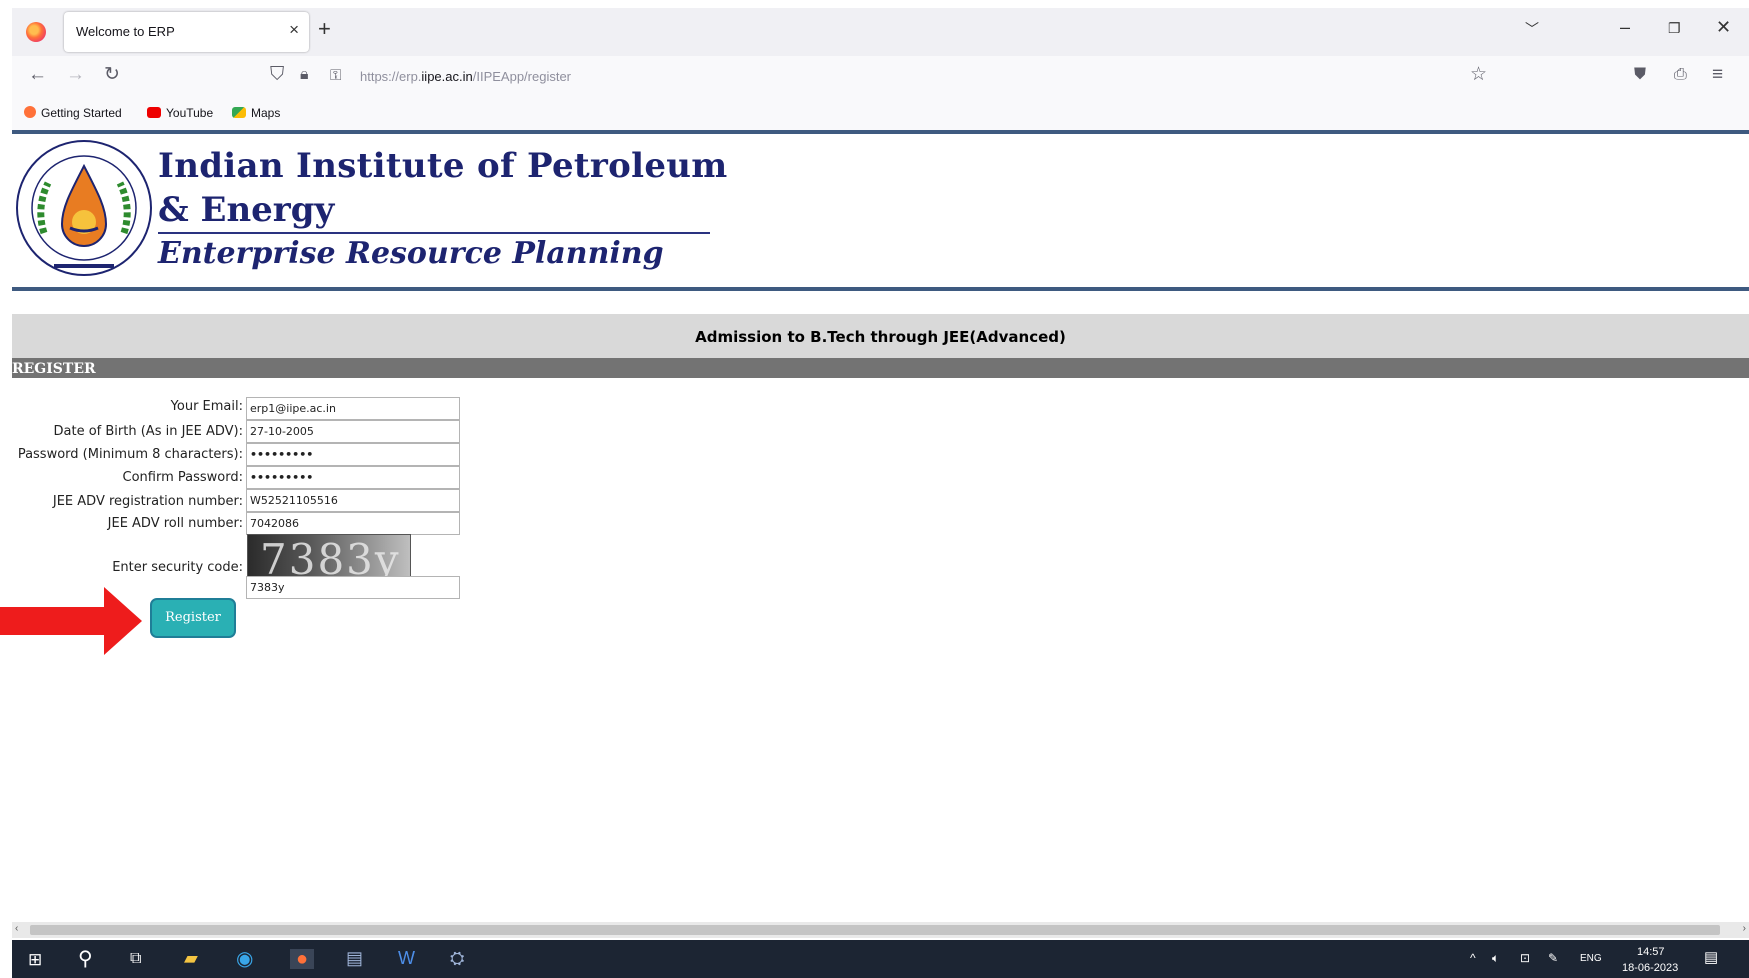 Image resolution: width=1749 pixels, height=978 pixels. What do you see at coordinates (71, 621) in the screenshot?
I see `arrow-right-icon` at bounding box center [71, 621].